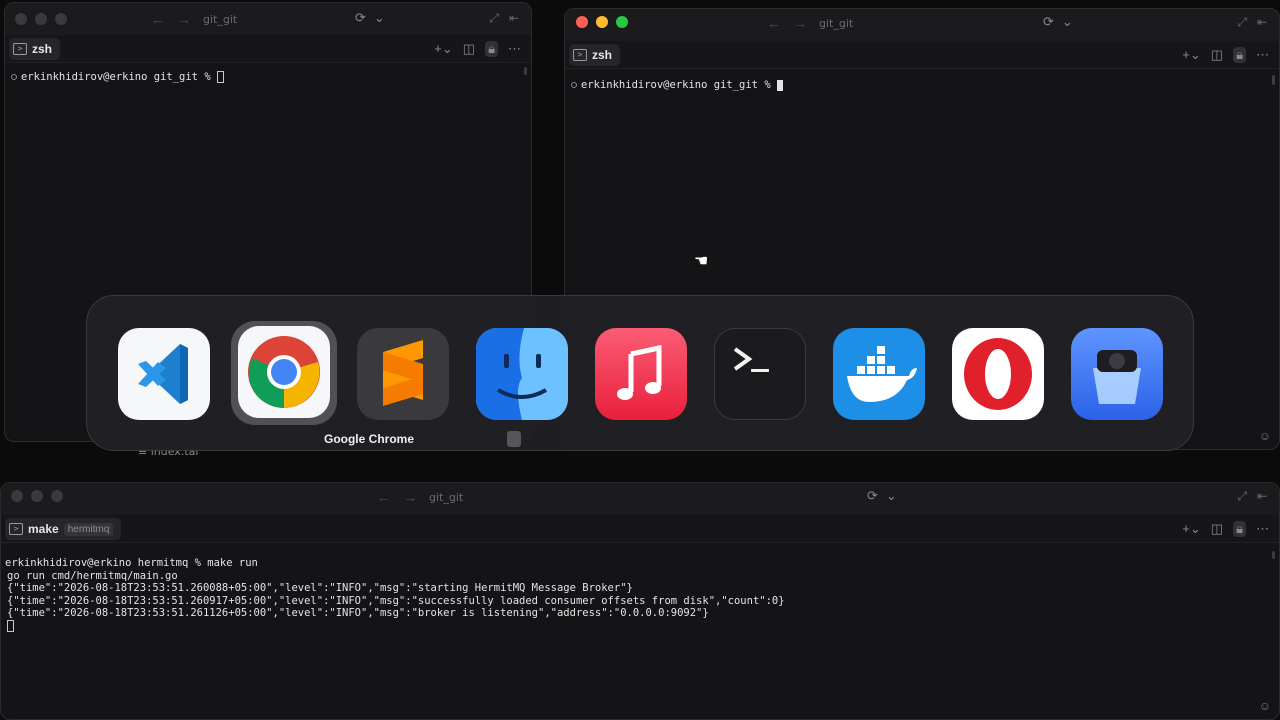  Describe the element at coordinates (164, 374) in the screenshot. I see `vscode-icon` at that location.